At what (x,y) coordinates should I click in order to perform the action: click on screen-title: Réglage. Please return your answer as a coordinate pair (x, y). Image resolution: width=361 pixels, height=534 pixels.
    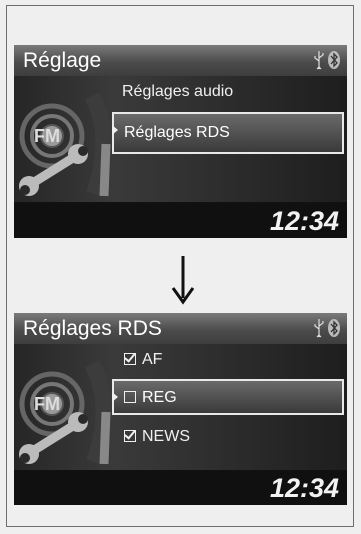
    Looking at the image, I should click on (62, 60).